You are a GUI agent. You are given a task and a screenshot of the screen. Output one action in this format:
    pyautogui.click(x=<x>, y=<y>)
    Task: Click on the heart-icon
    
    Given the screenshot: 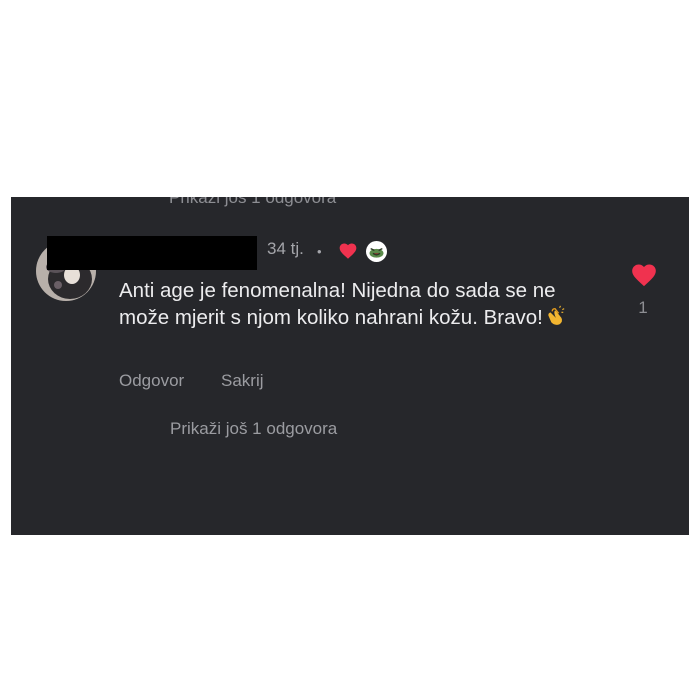 What is the action you would take?
    pyautogui.click(x=348, y=251)
    